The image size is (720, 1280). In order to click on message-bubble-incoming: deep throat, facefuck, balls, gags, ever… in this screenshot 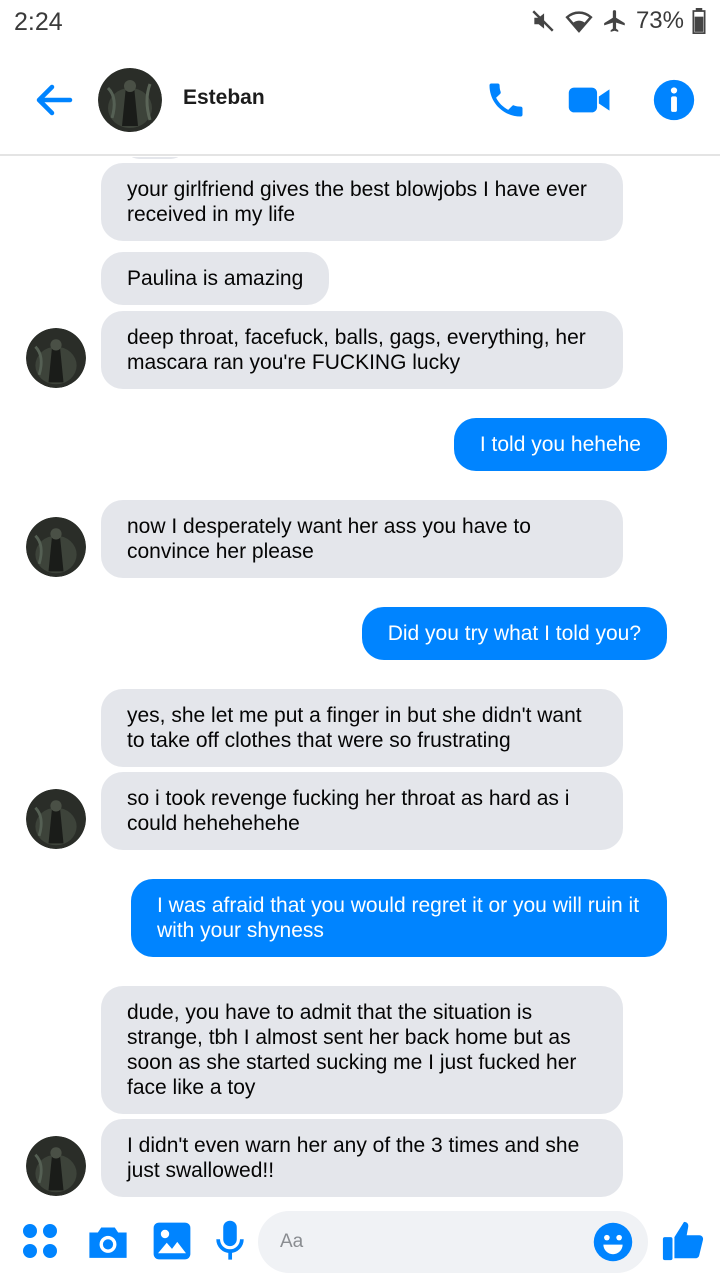, I will do `click(362, 350)`.